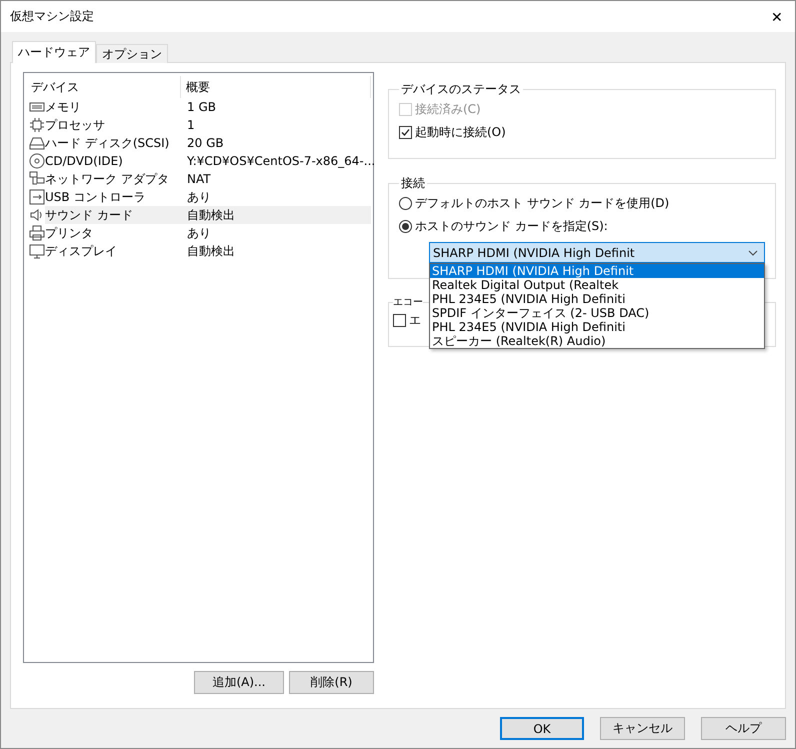 Image resolution: width=796 pixels, height=749 pixels. What do you see at coordinates (113, 125) in the screenshot?
I see `device-name: プロセッサ` at bounding box center [113, 125].